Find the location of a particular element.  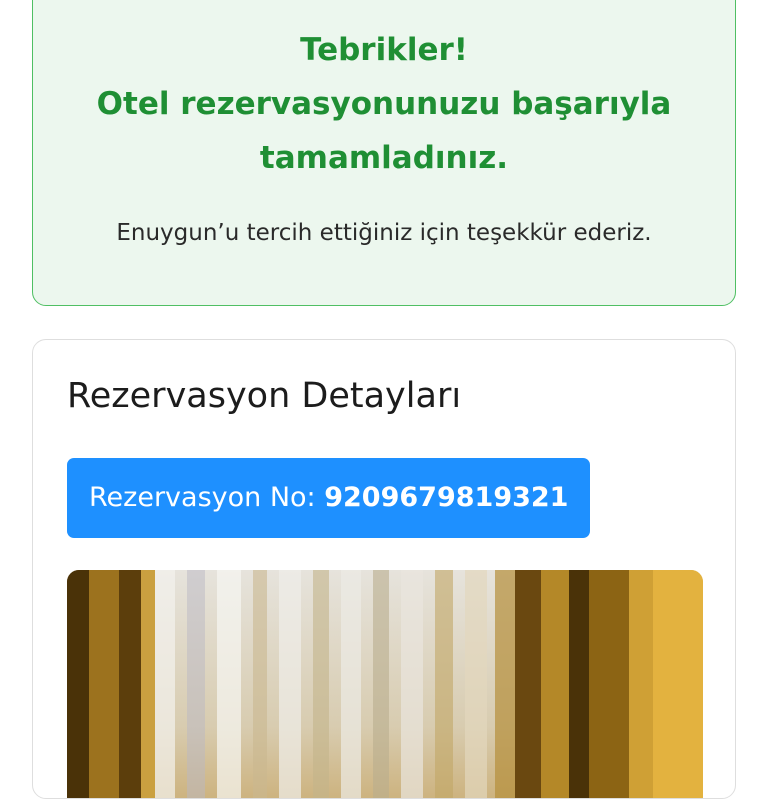

success-heading-line-1: Tebrikler! is located at coordinates (384, 50).